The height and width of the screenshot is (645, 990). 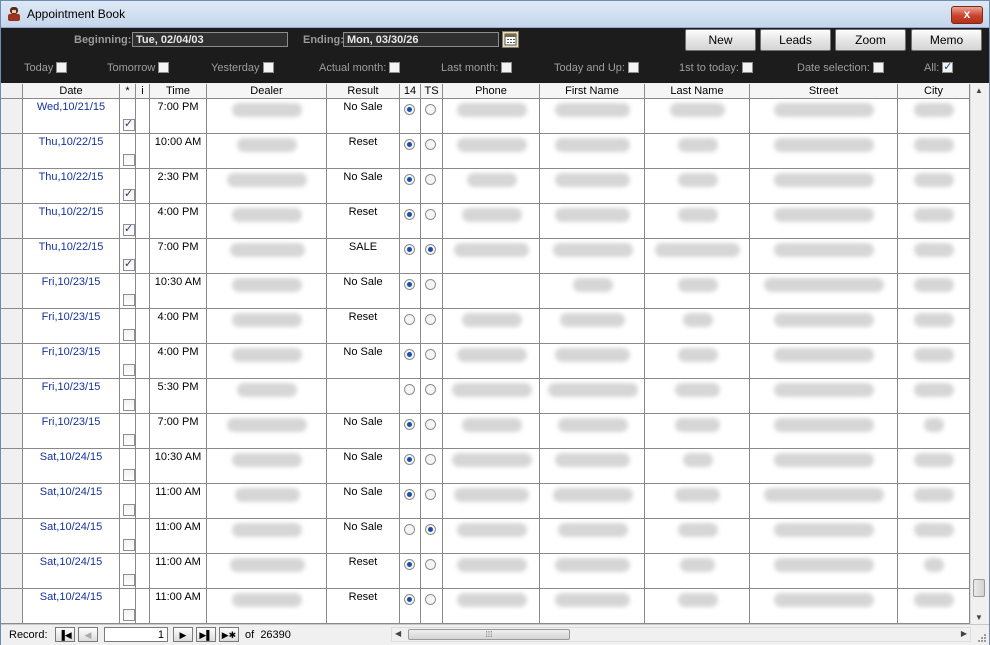 I want to click on filter-date-selection: Date selection:, so click(x=840, y=69).